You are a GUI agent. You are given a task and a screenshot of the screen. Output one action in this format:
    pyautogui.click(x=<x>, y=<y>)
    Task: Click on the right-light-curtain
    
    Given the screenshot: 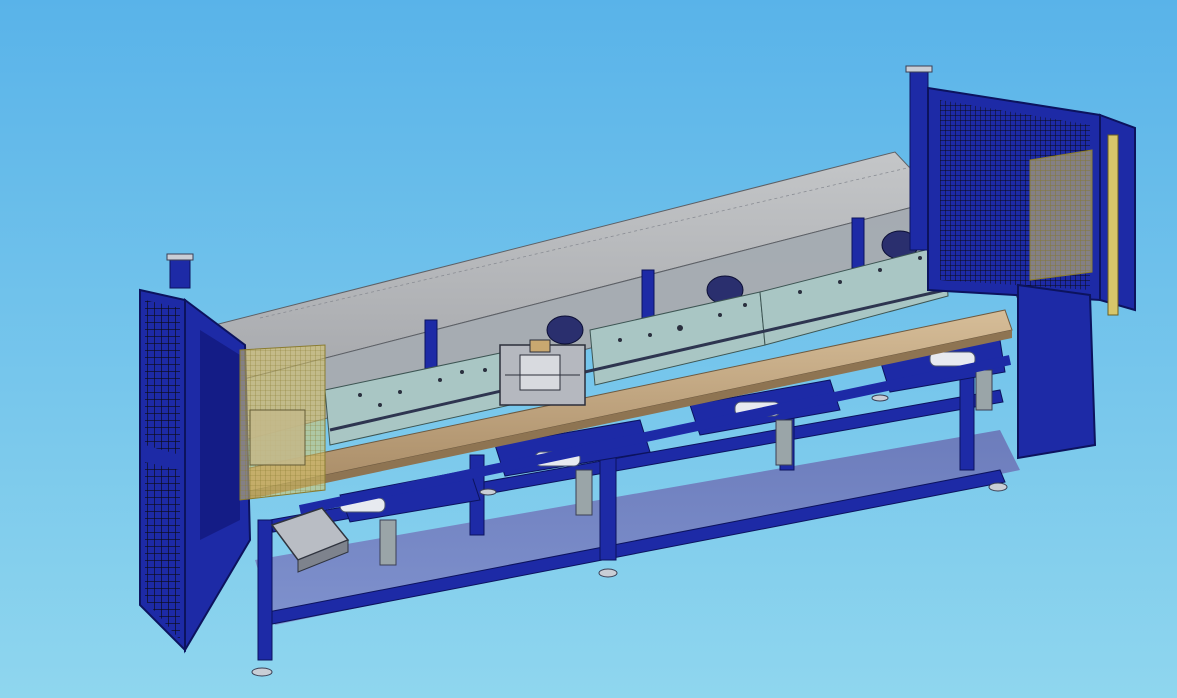 What is the action you would take?
    pyautogui.click(x=1061, y=215)
    